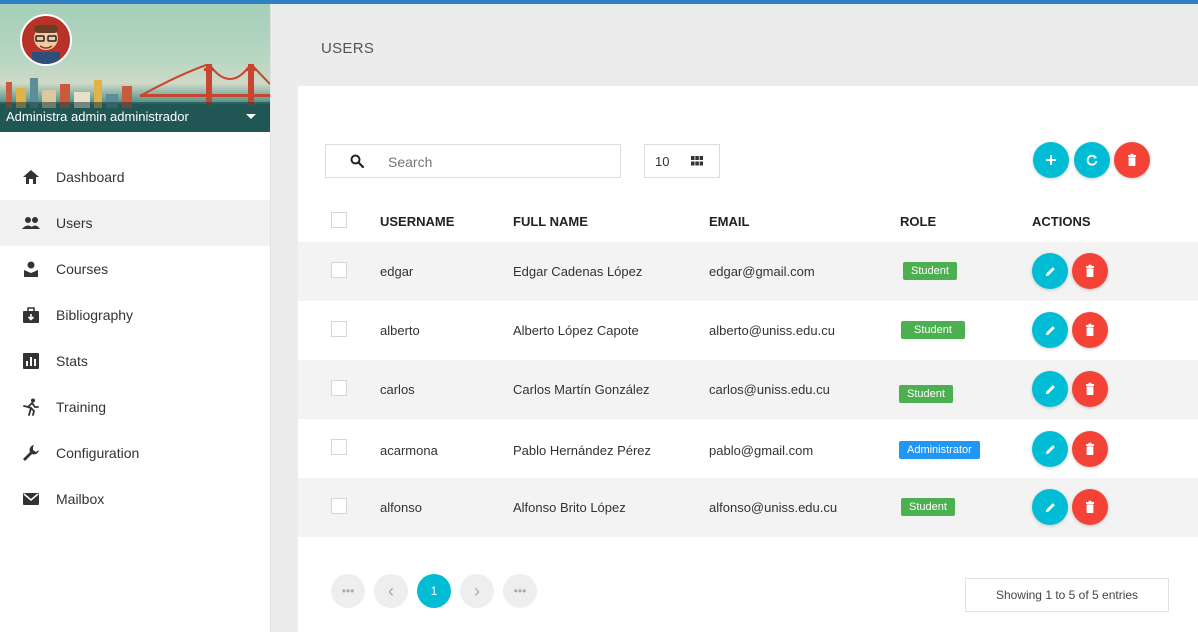 Image resolution: width=1198 pixels, height=632 pixels. What do you see at coordinates (72, 361) in the screenshot?
I see `sidebar-item-label: Stats` at bounding box center [72, 361].